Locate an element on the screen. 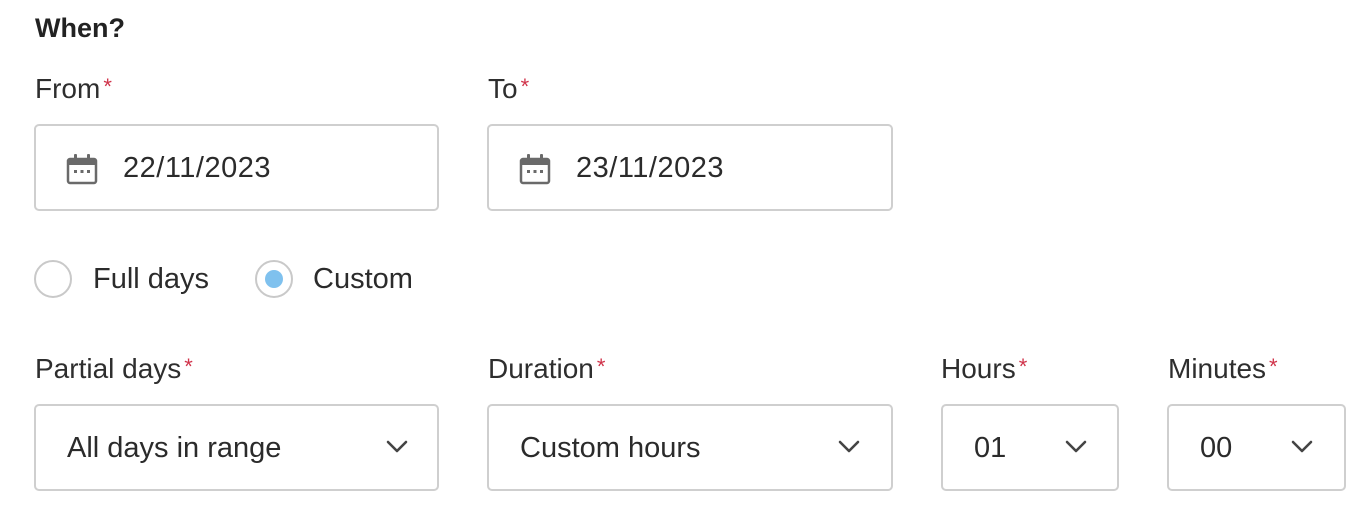  from-date-field: 22/11/2023 is located at coordinates (236, 167).